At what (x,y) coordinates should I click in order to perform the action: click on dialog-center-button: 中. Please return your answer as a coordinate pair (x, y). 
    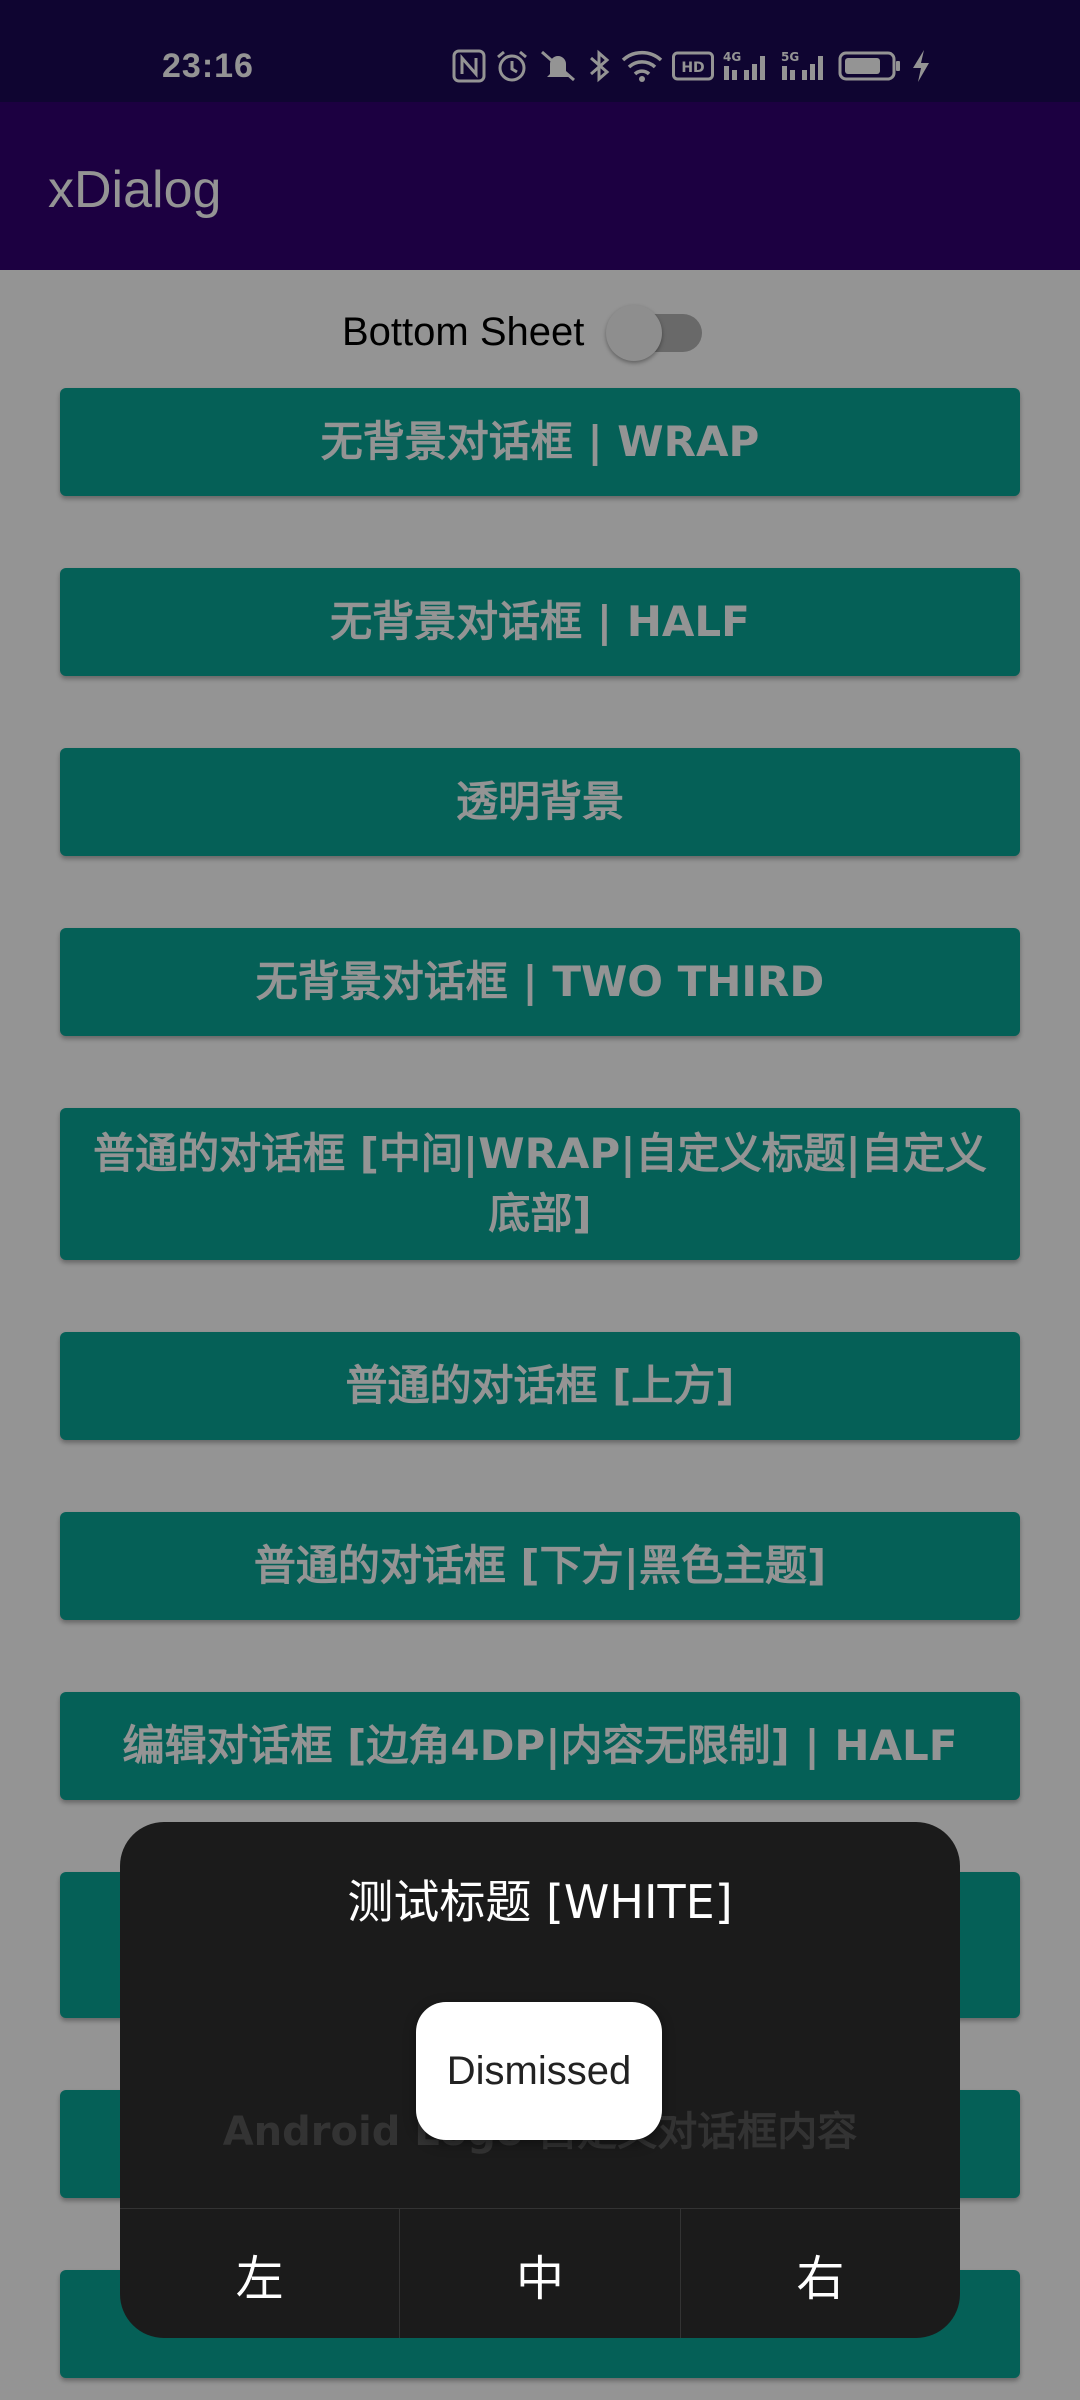
    Looking at the image, I should click on (539, 2273).